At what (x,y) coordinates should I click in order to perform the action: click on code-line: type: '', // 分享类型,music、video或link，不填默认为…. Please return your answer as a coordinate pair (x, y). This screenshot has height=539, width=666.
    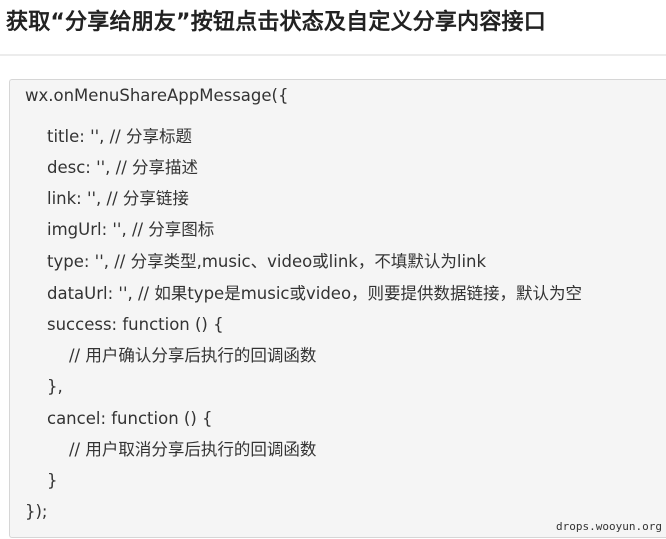
    Looking at the image, I should click on (267, 261).